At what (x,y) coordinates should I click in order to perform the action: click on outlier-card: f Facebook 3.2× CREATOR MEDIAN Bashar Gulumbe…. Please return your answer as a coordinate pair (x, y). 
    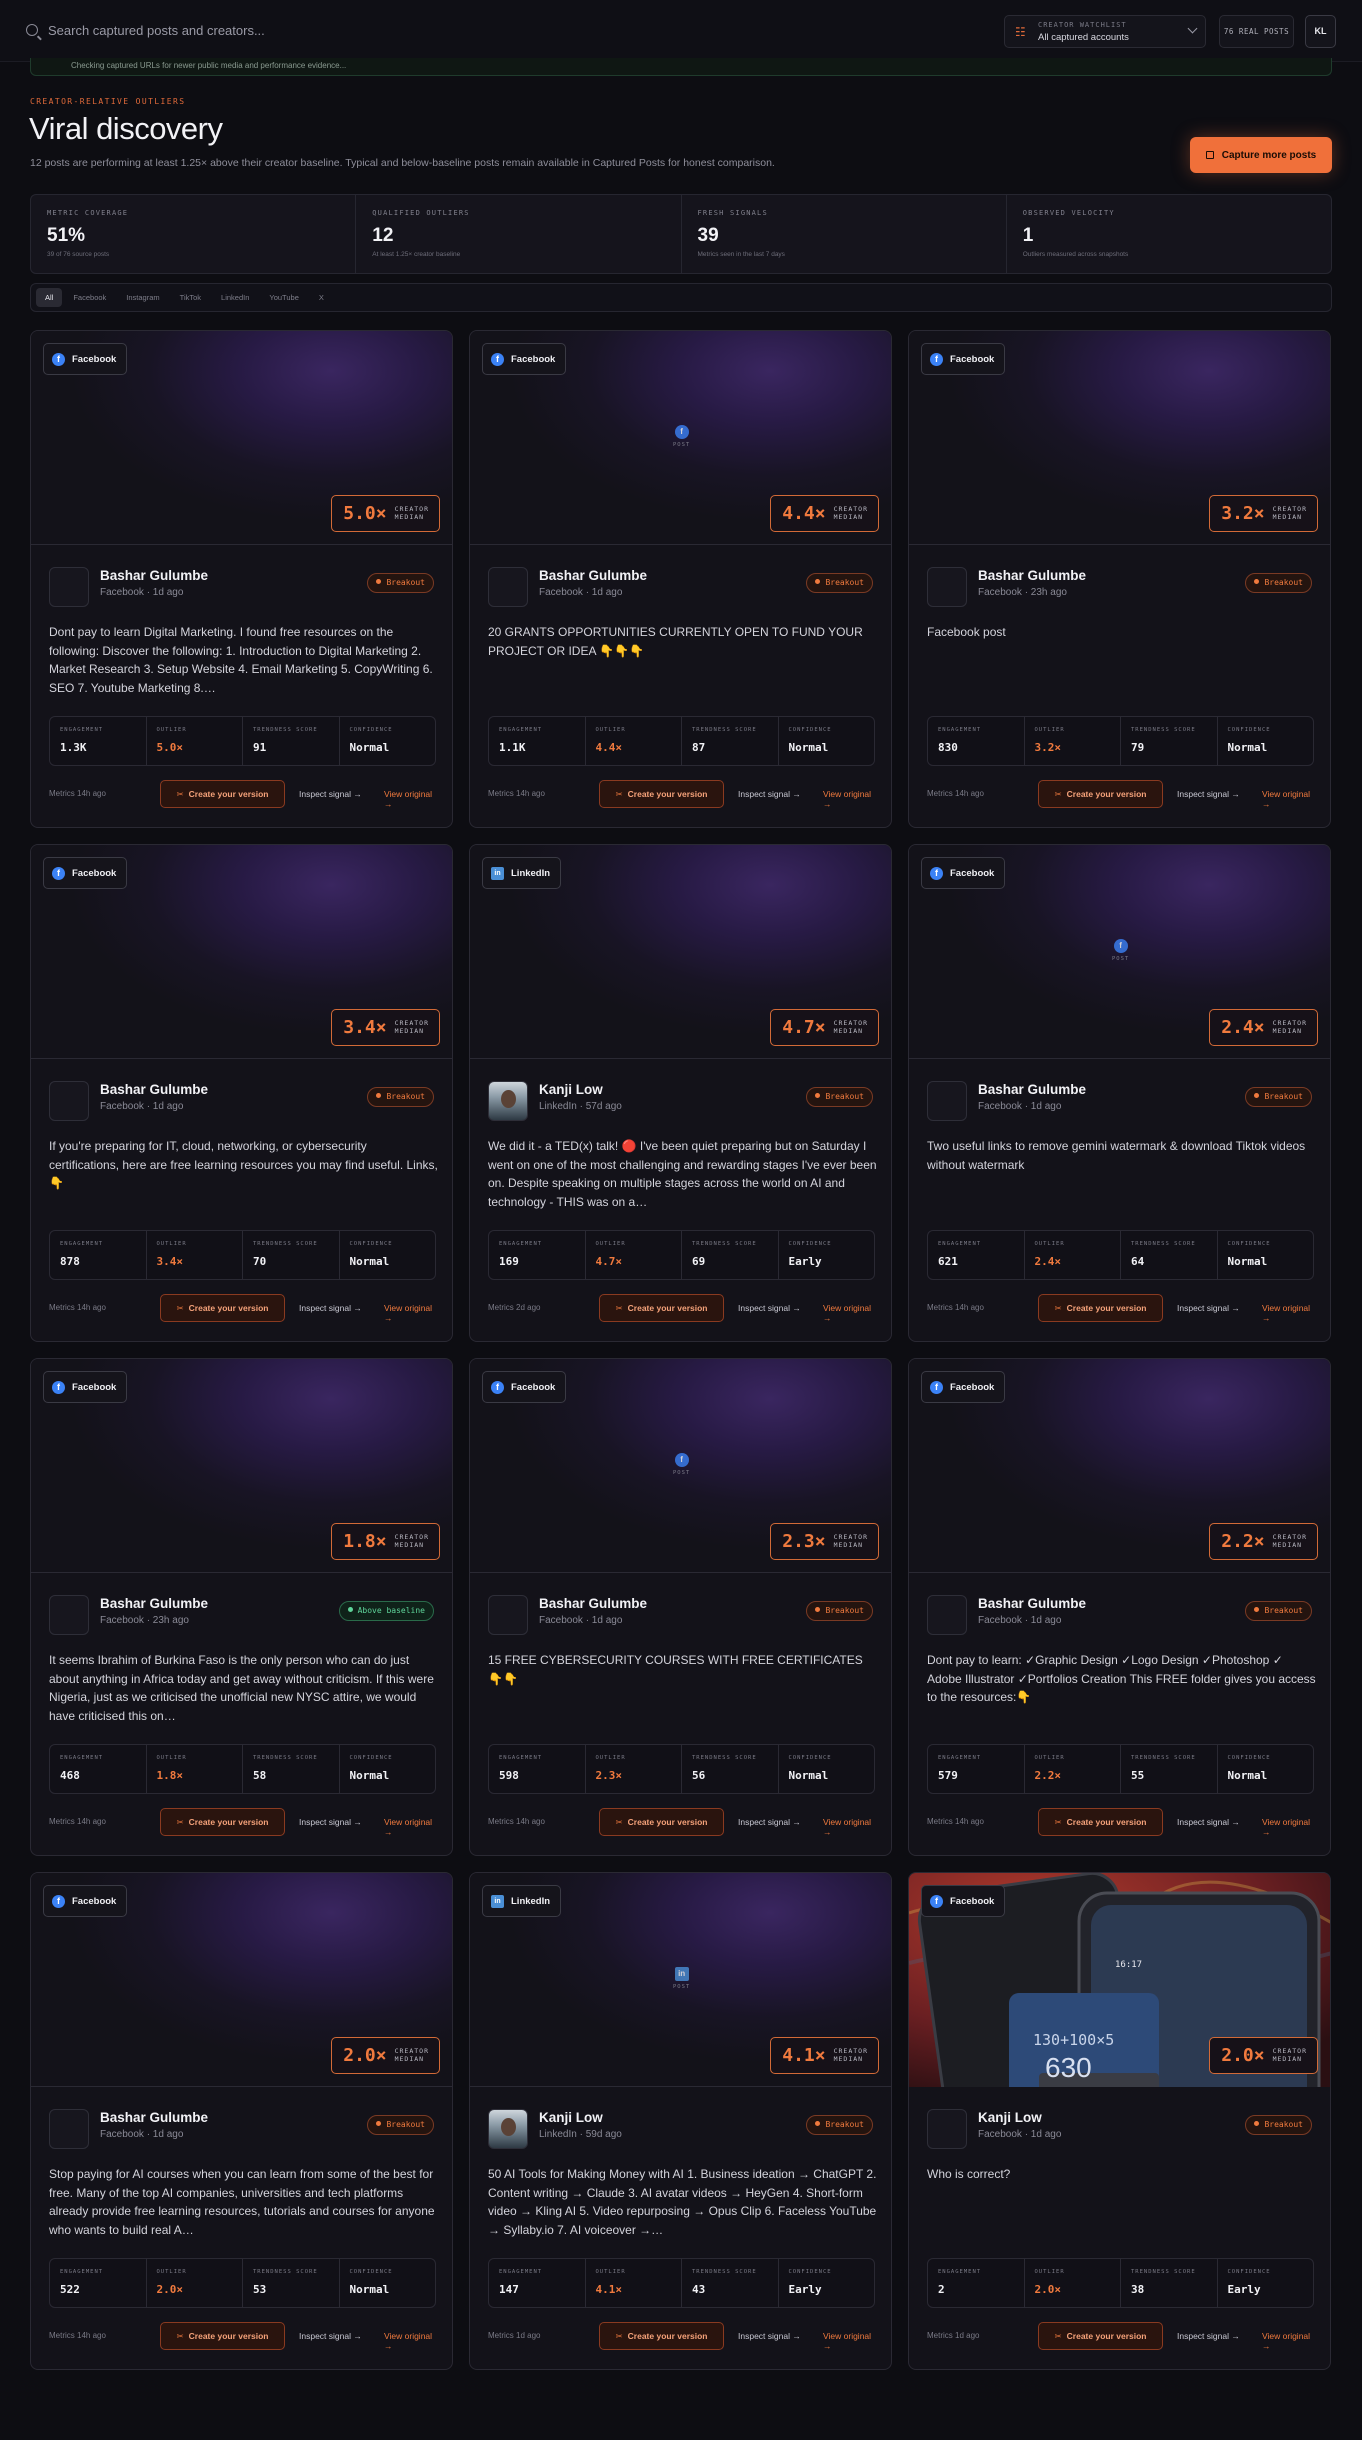
    Looking at the image, I should click on (1119, 579).